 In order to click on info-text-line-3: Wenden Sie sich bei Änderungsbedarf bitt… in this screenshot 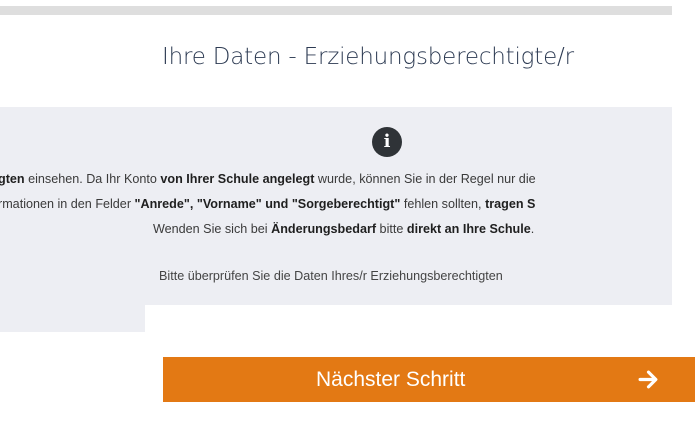, I will do `click(343, 229)`.